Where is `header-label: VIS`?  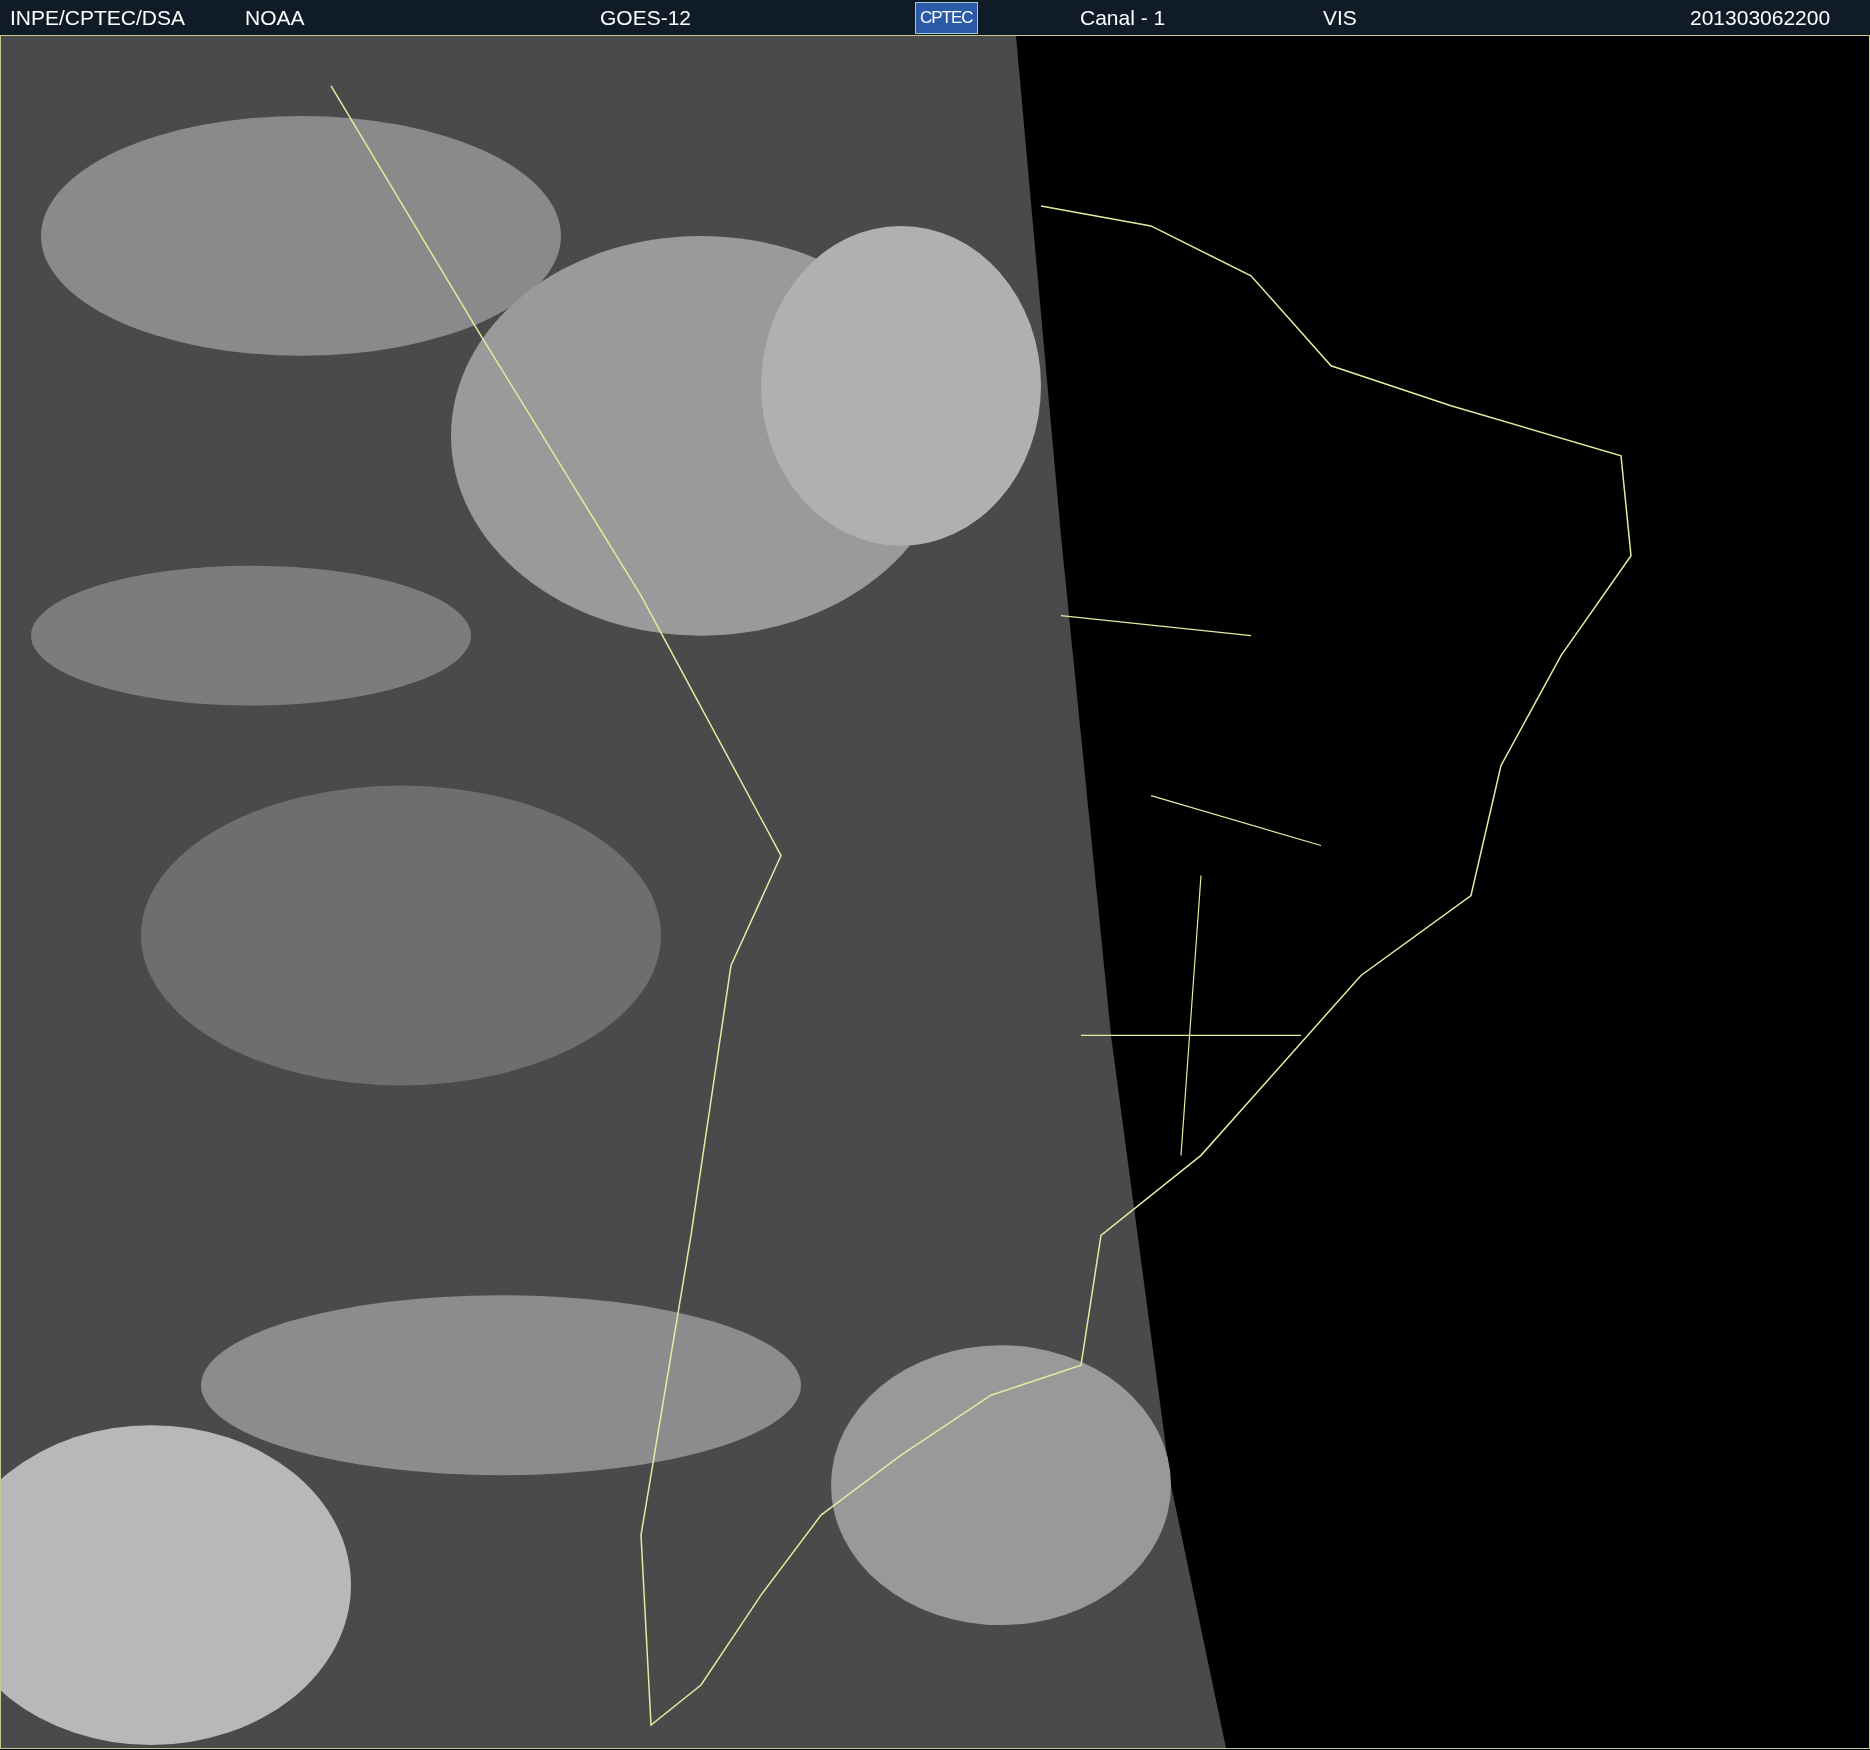
header-label: VIS is located at coordinates (1340, 17).